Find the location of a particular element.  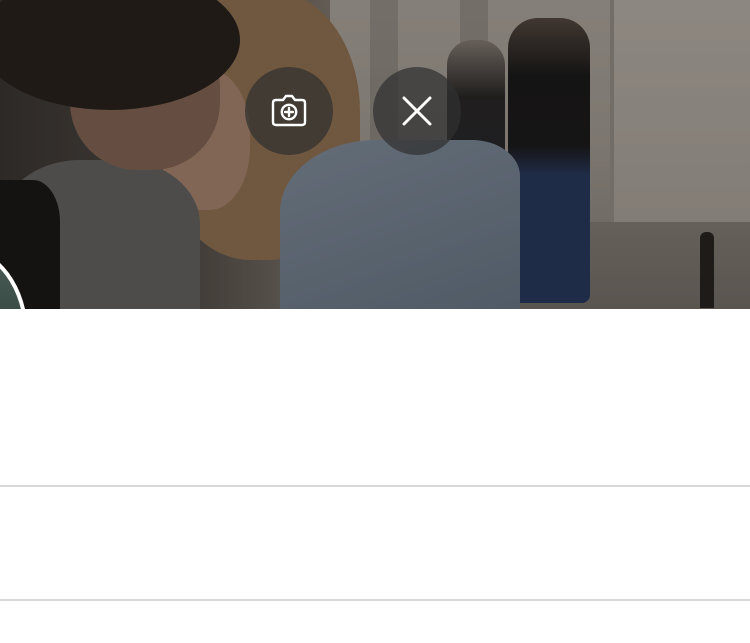

location-field is located at coordinates (375, 622).